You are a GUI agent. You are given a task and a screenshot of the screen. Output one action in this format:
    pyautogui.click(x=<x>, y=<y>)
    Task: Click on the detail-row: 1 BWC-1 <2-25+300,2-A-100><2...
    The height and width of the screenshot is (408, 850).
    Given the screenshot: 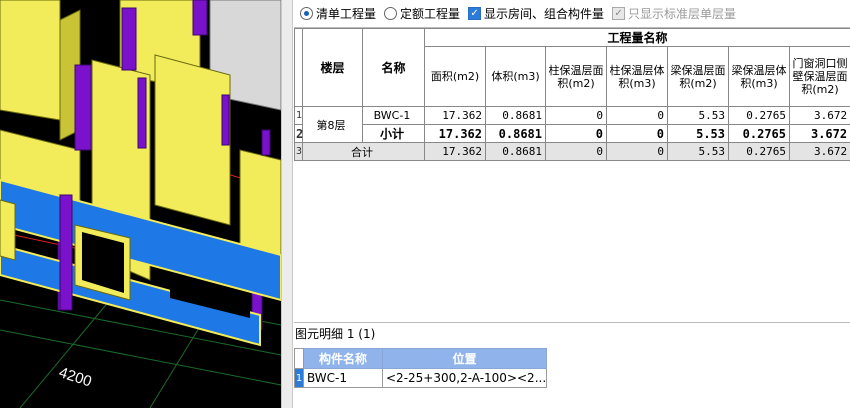 What is the action you would take?
    pyautogui.click(x=420, y=378)
    